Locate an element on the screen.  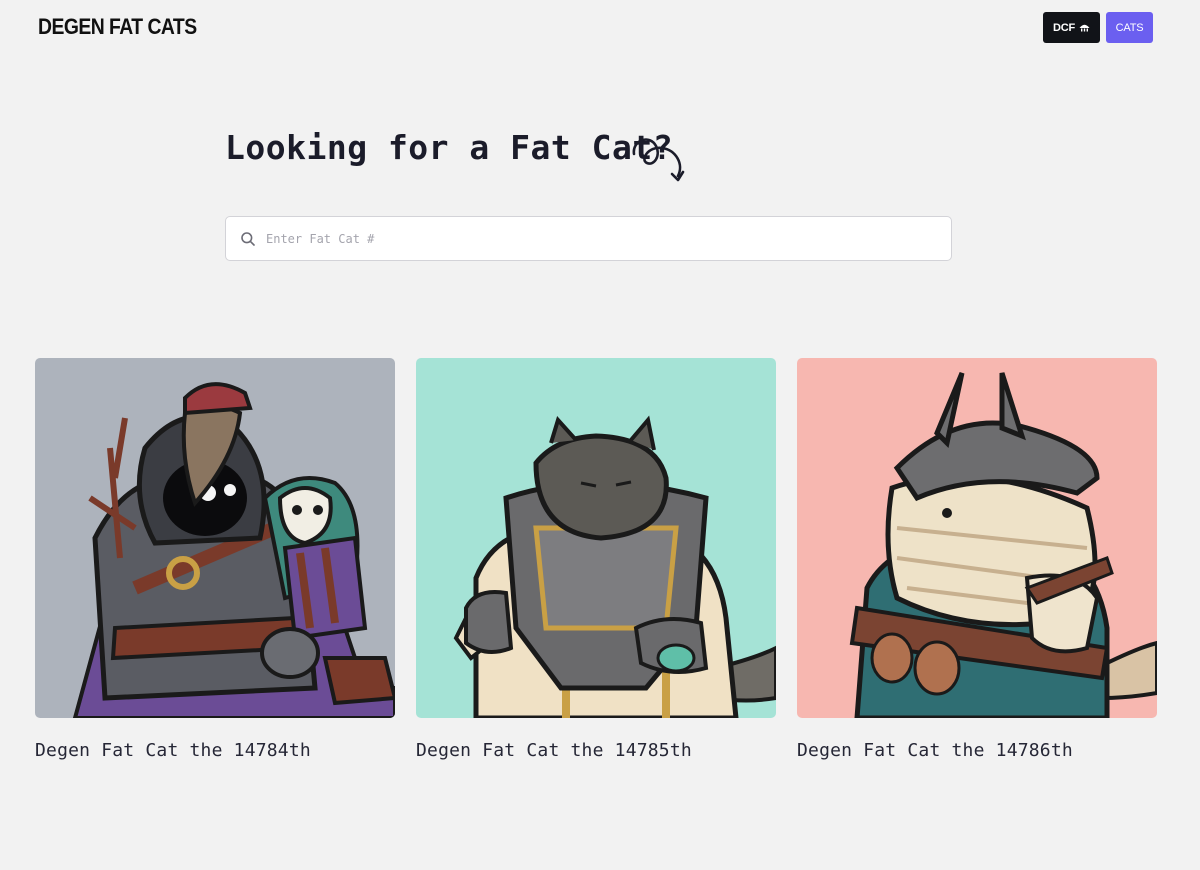
cat-card: Degen Fat Cat the 14786th is located at coordinates (977, 559).